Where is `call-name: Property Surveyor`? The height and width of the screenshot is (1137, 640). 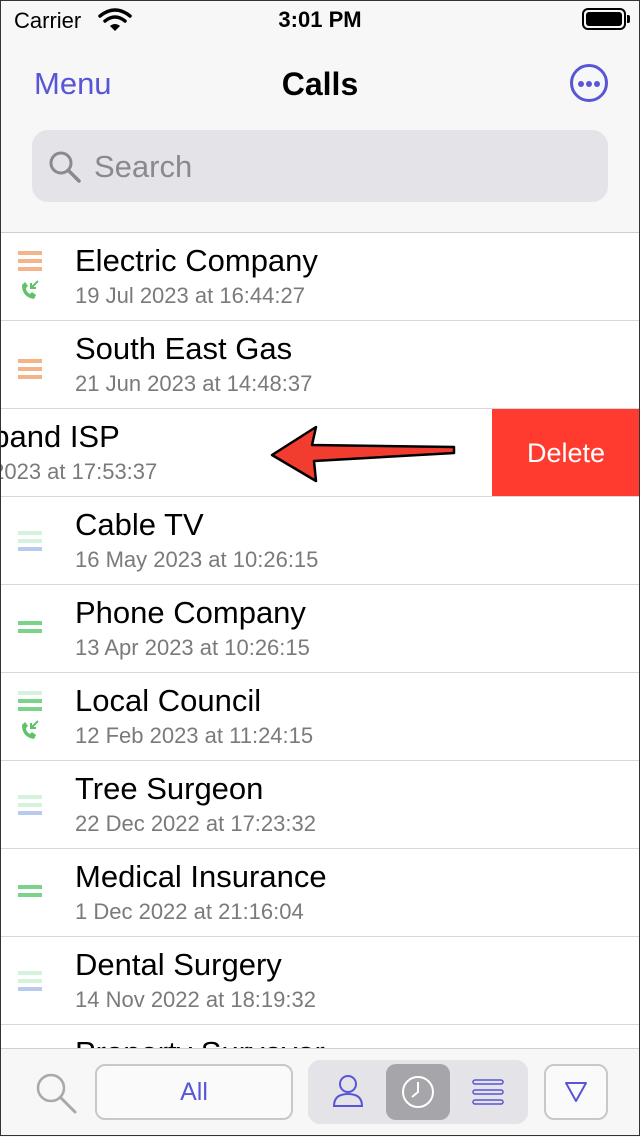 call-name: Property Surveyor is located at coordinates (200, 1041).